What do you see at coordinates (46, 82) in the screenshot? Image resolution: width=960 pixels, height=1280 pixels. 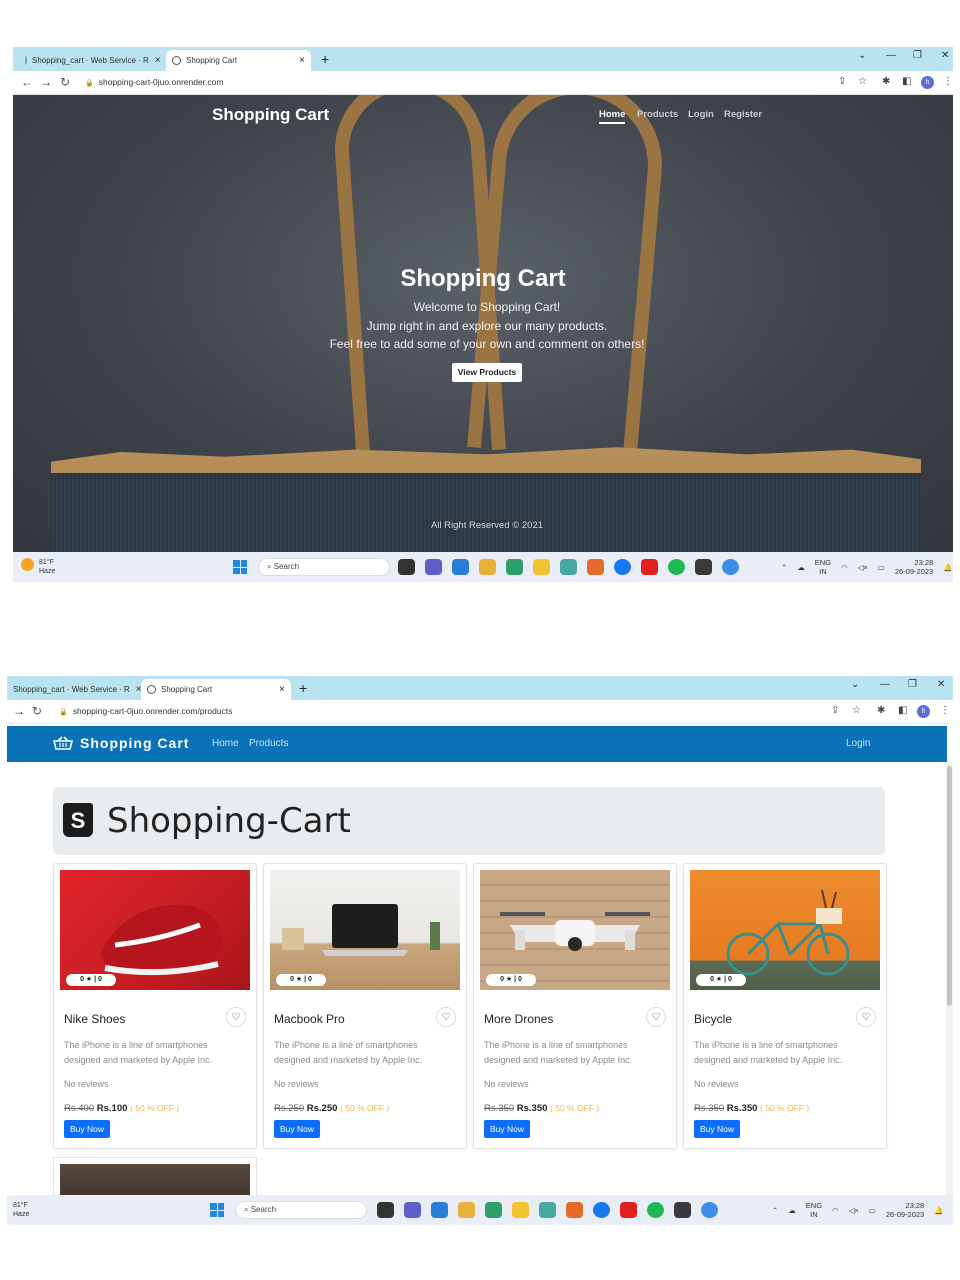 I see `forward-icon: →` at bounding box center [46, 82].